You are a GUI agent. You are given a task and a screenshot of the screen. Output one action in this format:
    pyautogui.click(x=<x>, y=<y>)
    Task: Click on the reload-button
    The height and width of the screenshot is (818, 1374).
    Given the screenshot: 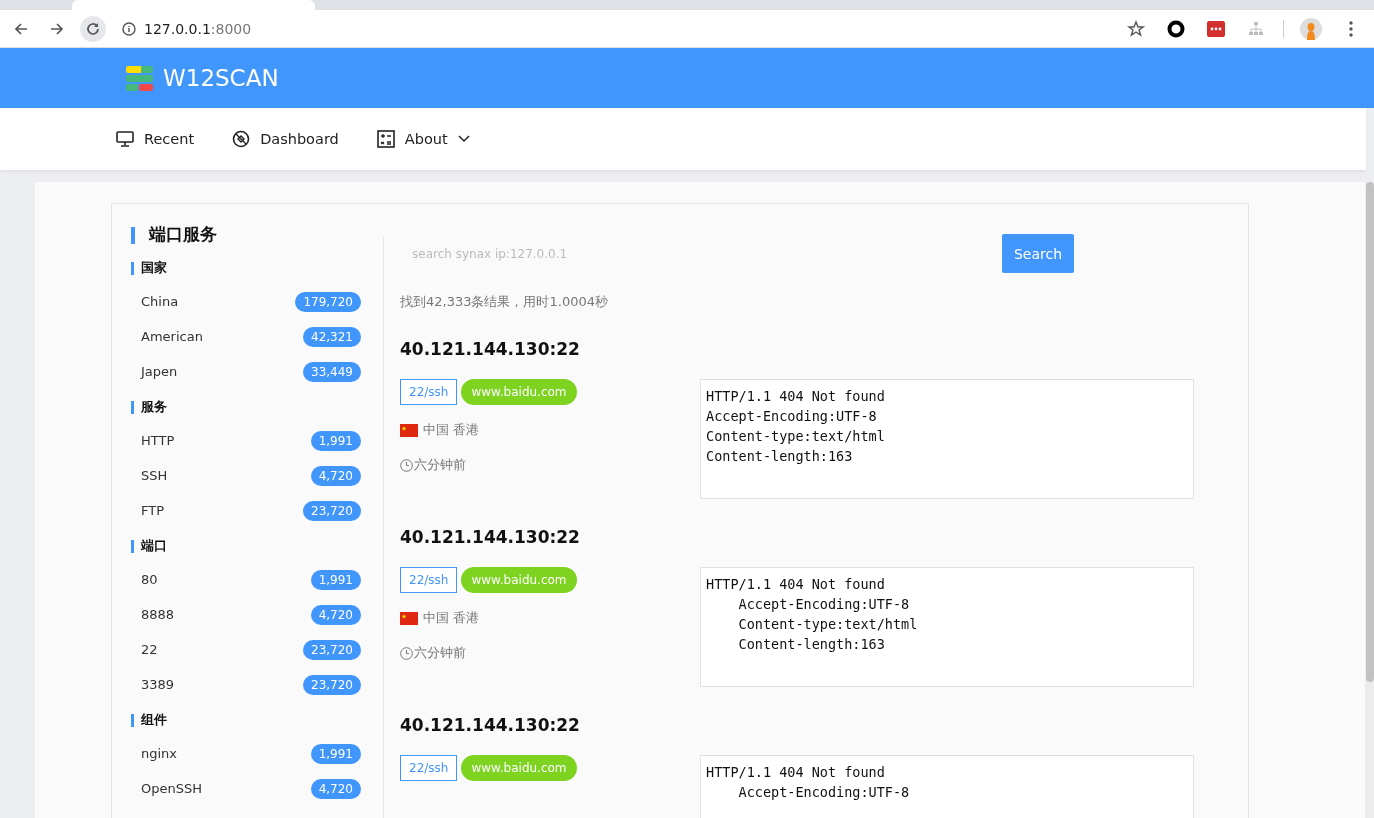 What is the action you would take?
    pyautogui.click(x=93, y=28)
    